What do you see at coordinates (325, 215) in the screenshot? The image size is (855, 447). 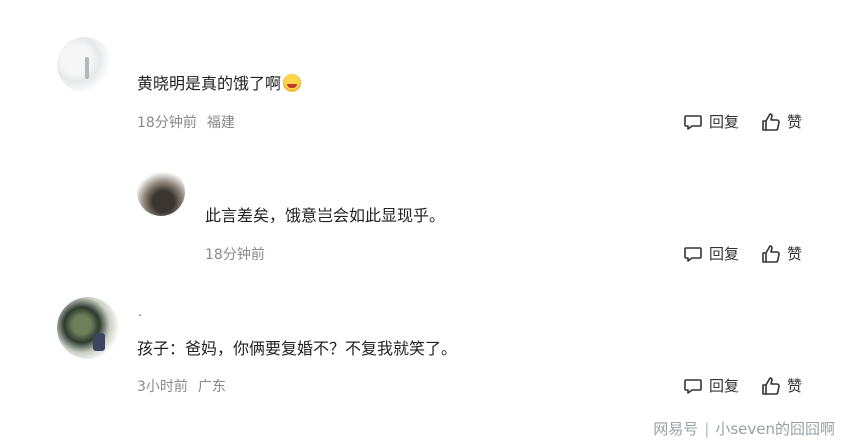 I see `comment-text: 此言差矣，饿意岂会如此显现乎。` at bounding box center [325, 215].